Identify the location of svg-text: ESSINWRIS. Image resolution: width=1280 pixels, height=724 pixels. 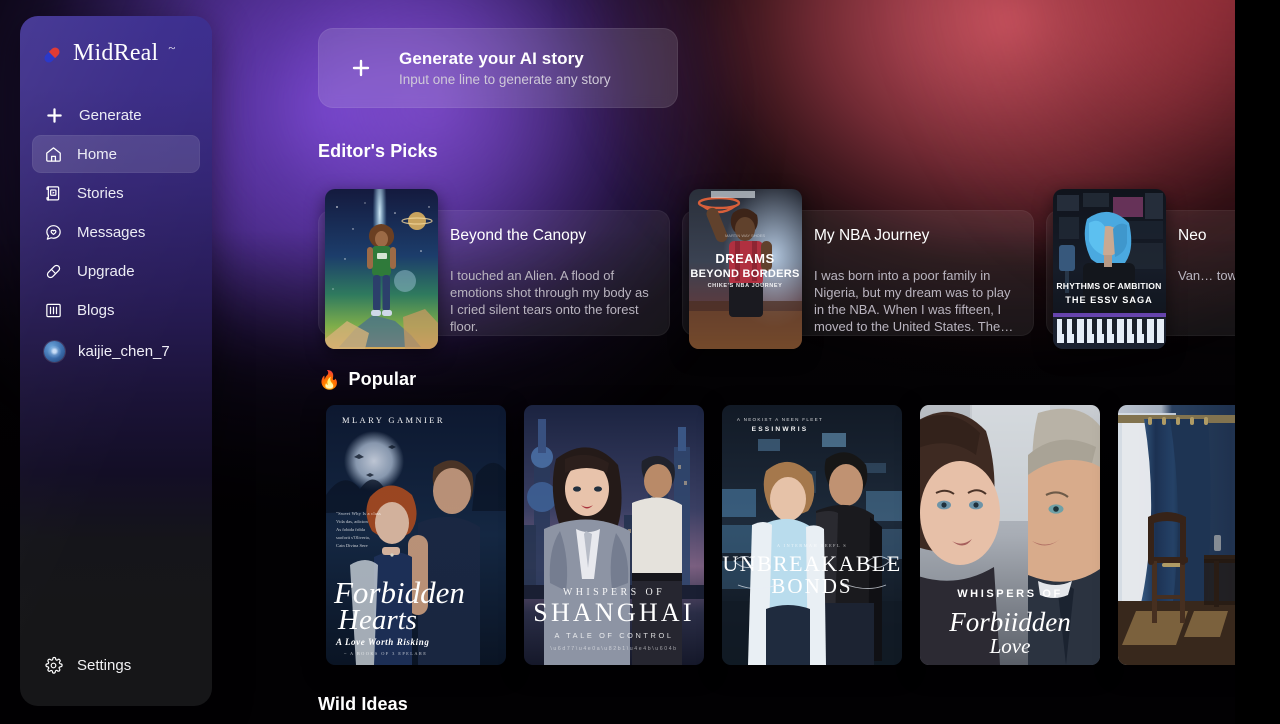
(780, 429).